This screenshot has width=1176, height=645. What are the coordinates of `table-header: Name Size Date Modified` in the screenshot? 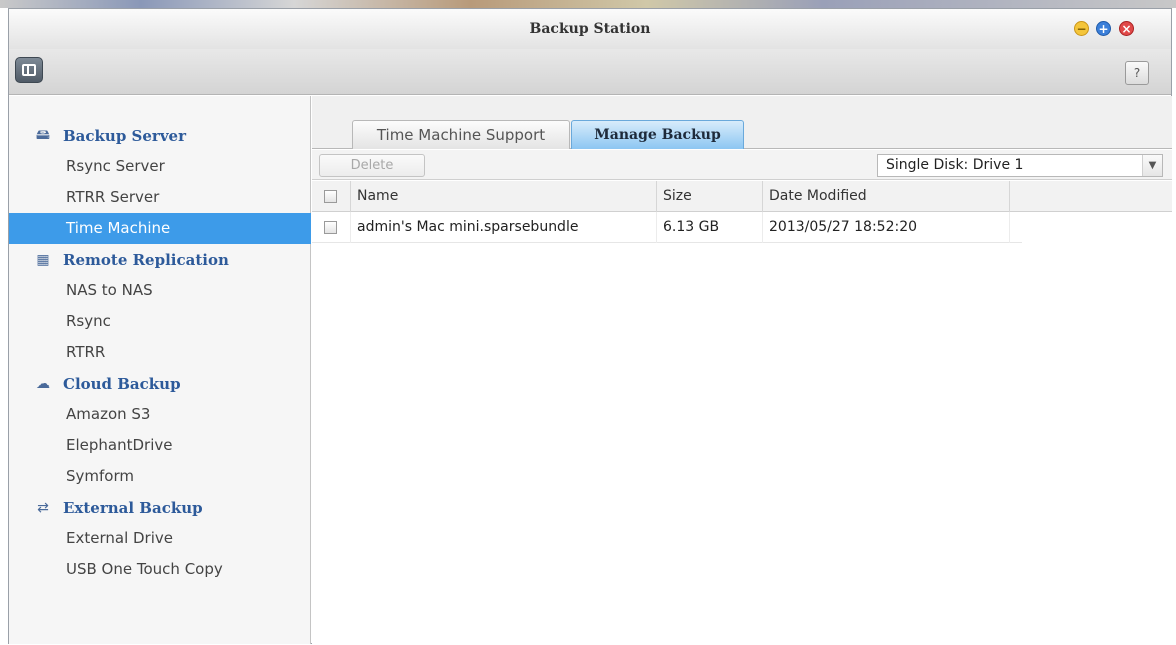 It's located at (742, 196).